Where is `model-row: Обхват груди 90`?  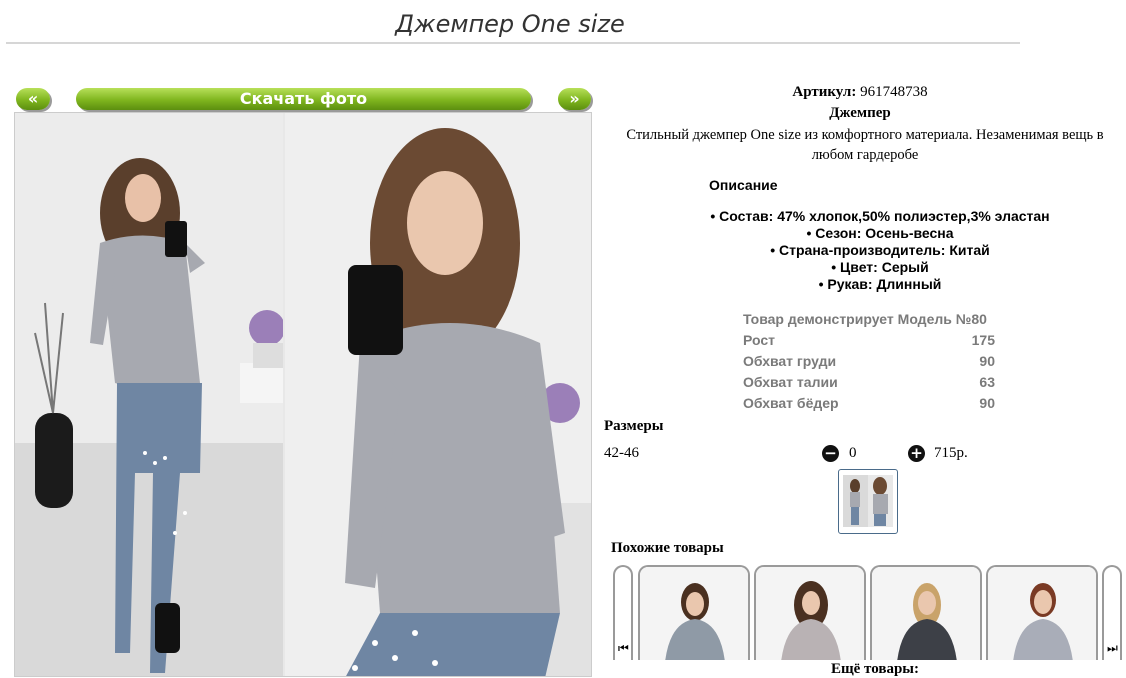 model-row: Обхват груди 90 is located at coordinates (869, 361).